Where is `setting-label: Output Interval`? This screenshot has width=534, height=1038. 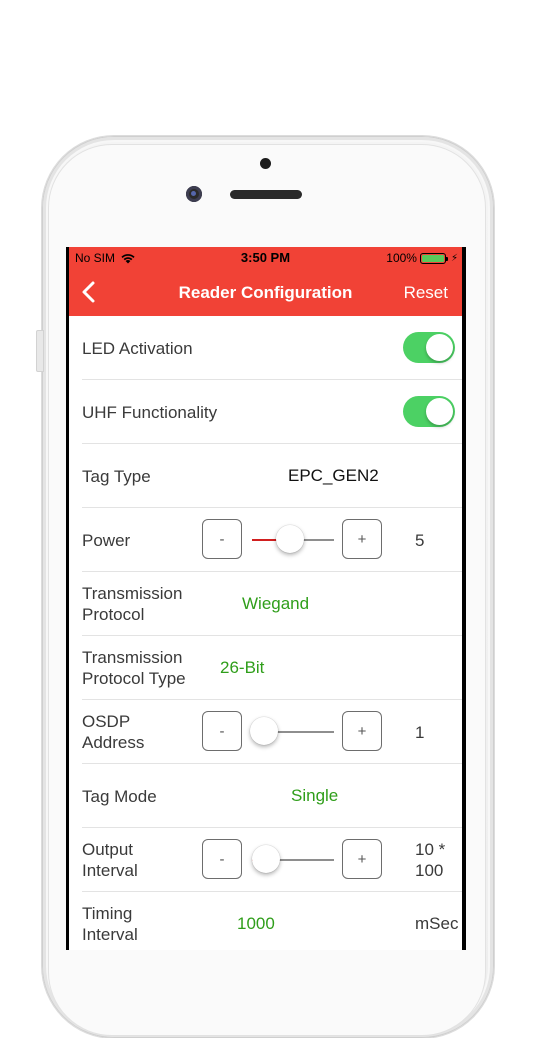
setting-label: Output Interval is located at coordinates (110, 860).